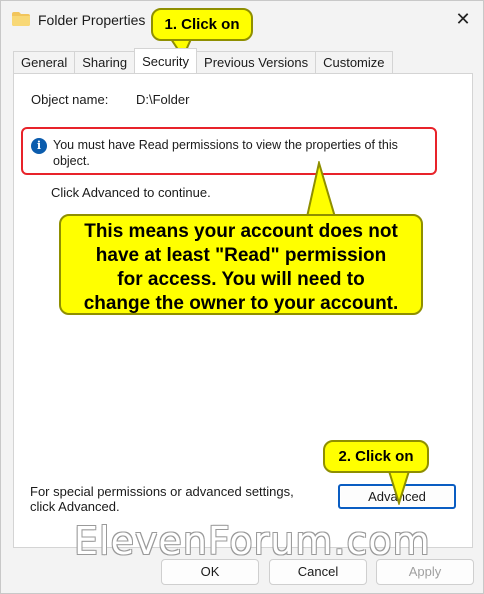 The image size is (484, 594). Describe the element at coordinates (252, 541) in the screenshot. I see `watermark: ElevenForum.com` at that location.